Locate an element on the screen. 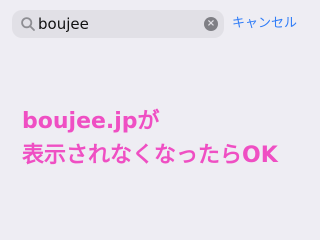  search-icon is located at coordinates (28, 24).